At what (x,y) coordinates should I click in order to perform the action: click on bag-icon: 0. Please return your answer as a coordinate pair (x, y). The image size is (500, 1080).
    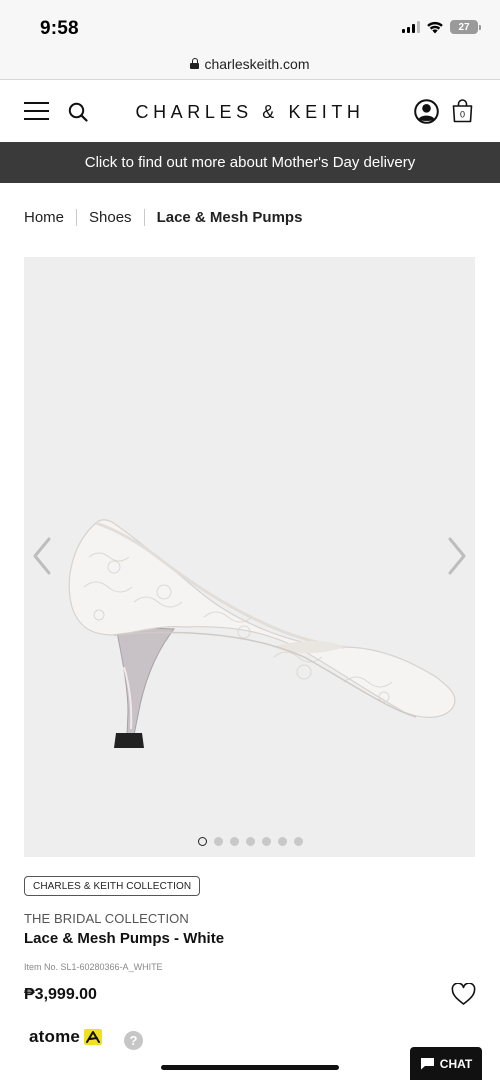
    Looking at the image, I should click on (462, 110).